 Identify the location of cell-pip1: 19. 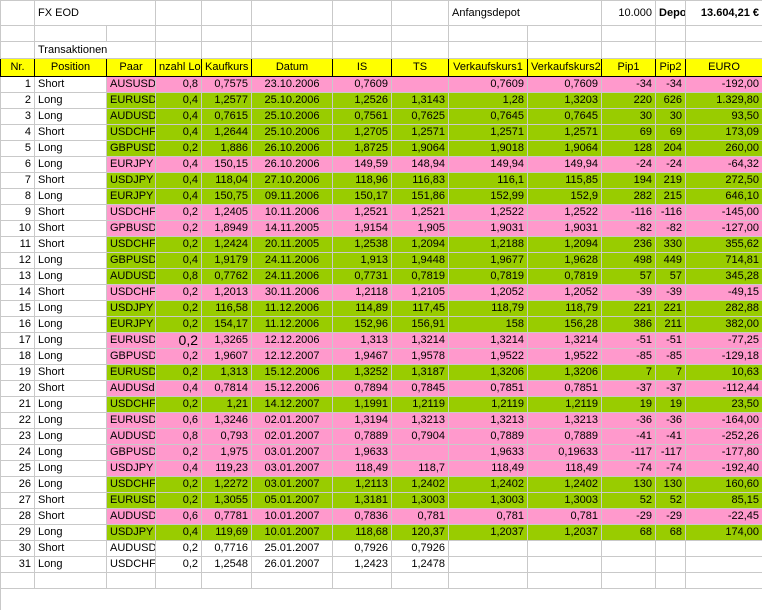
(629, 404).